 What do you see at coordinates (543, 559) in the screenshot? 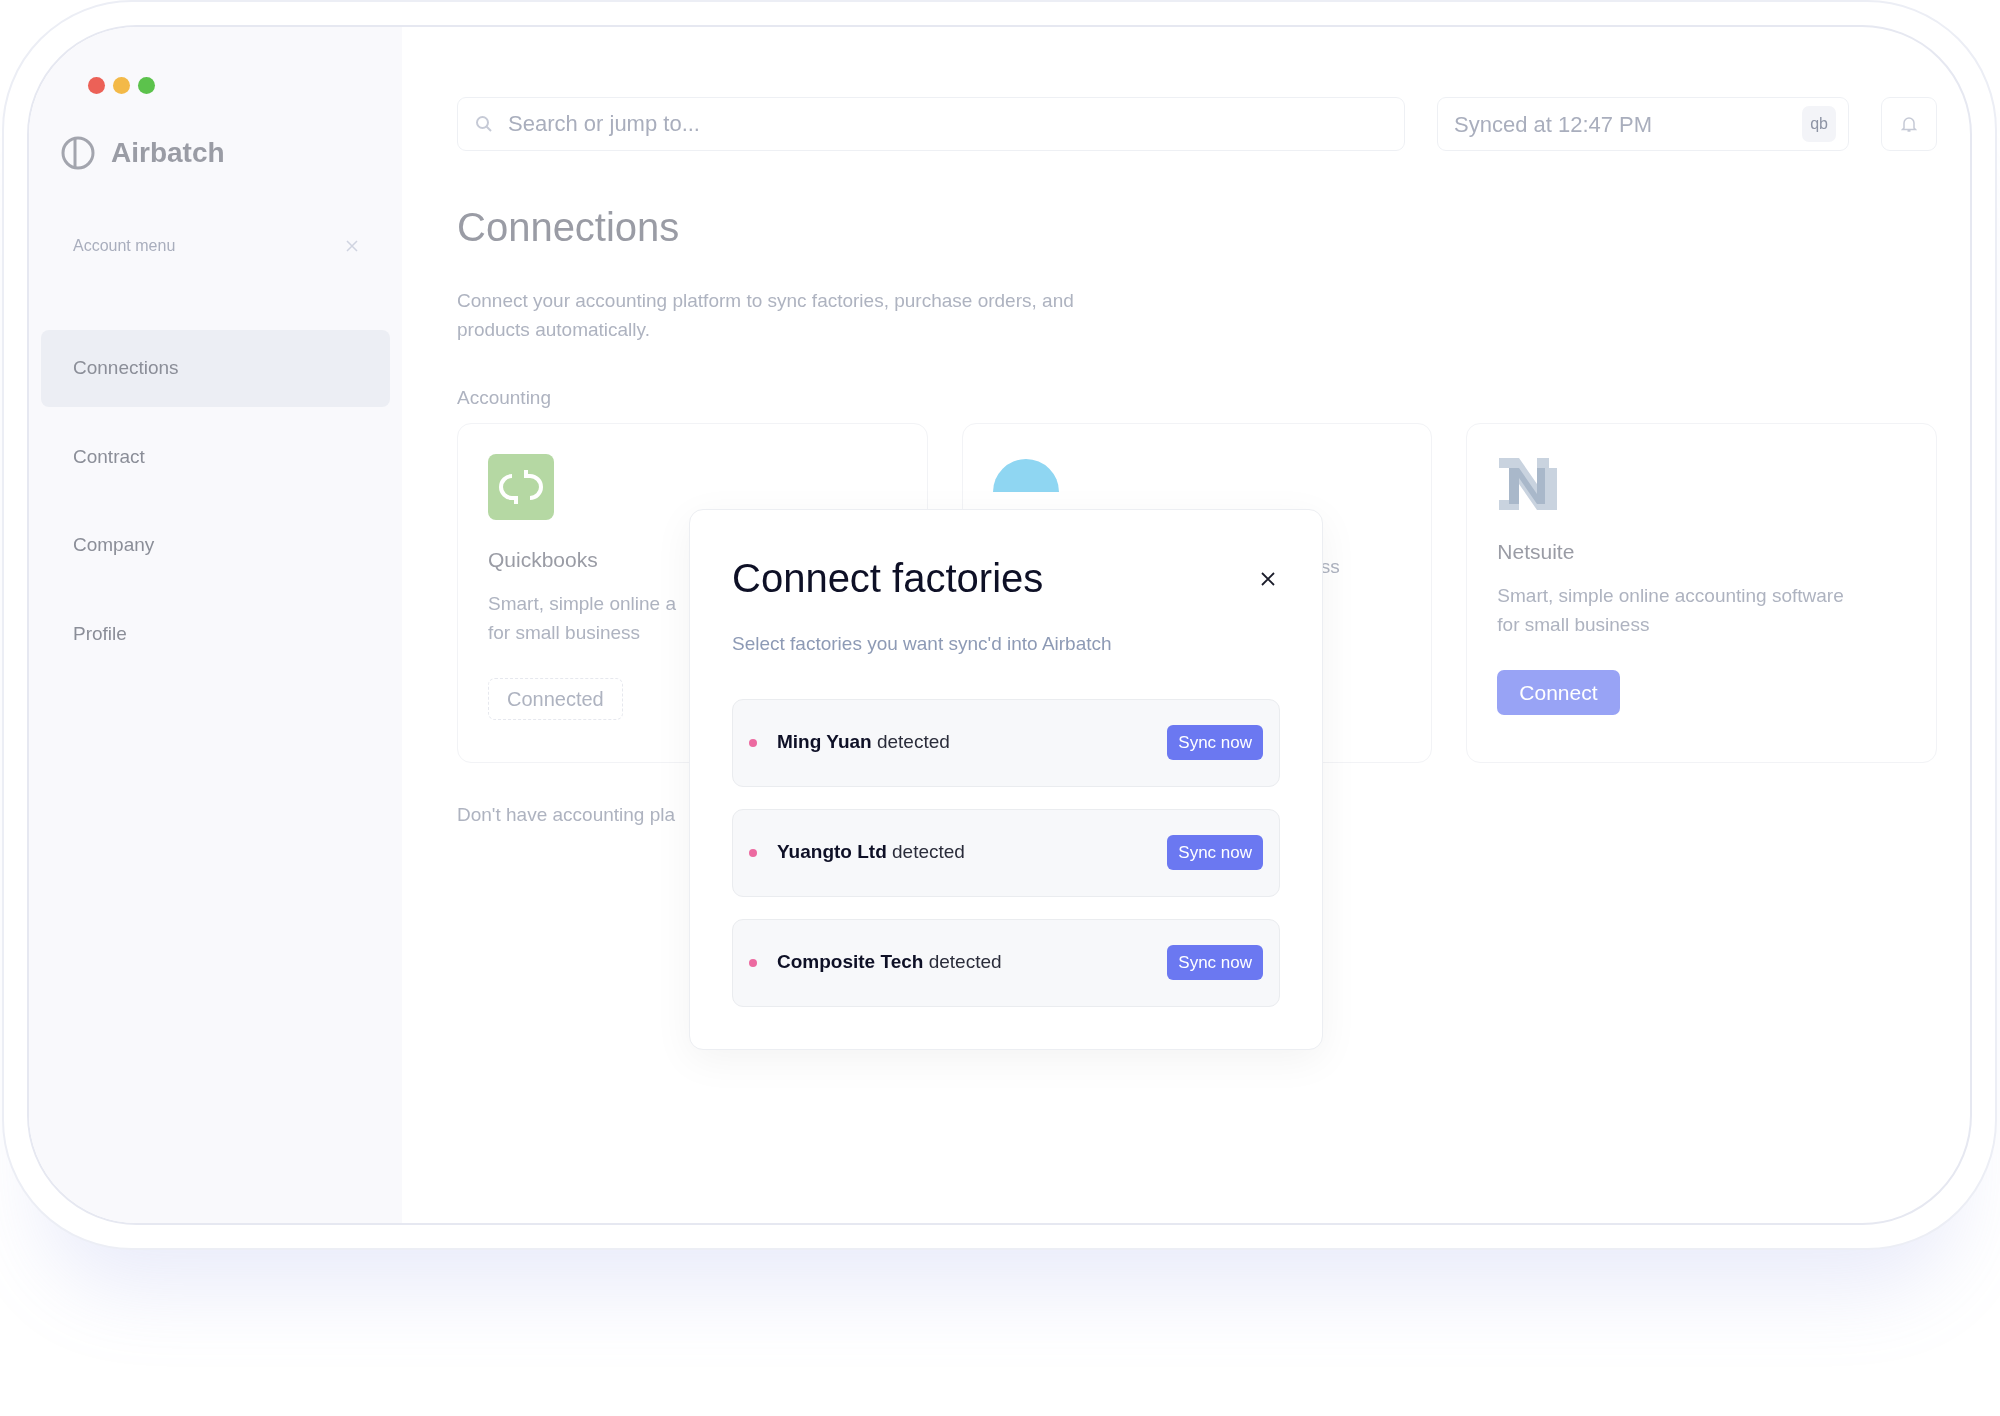
I see `card-title: Quickbooks` at bounding box center [543, 559].